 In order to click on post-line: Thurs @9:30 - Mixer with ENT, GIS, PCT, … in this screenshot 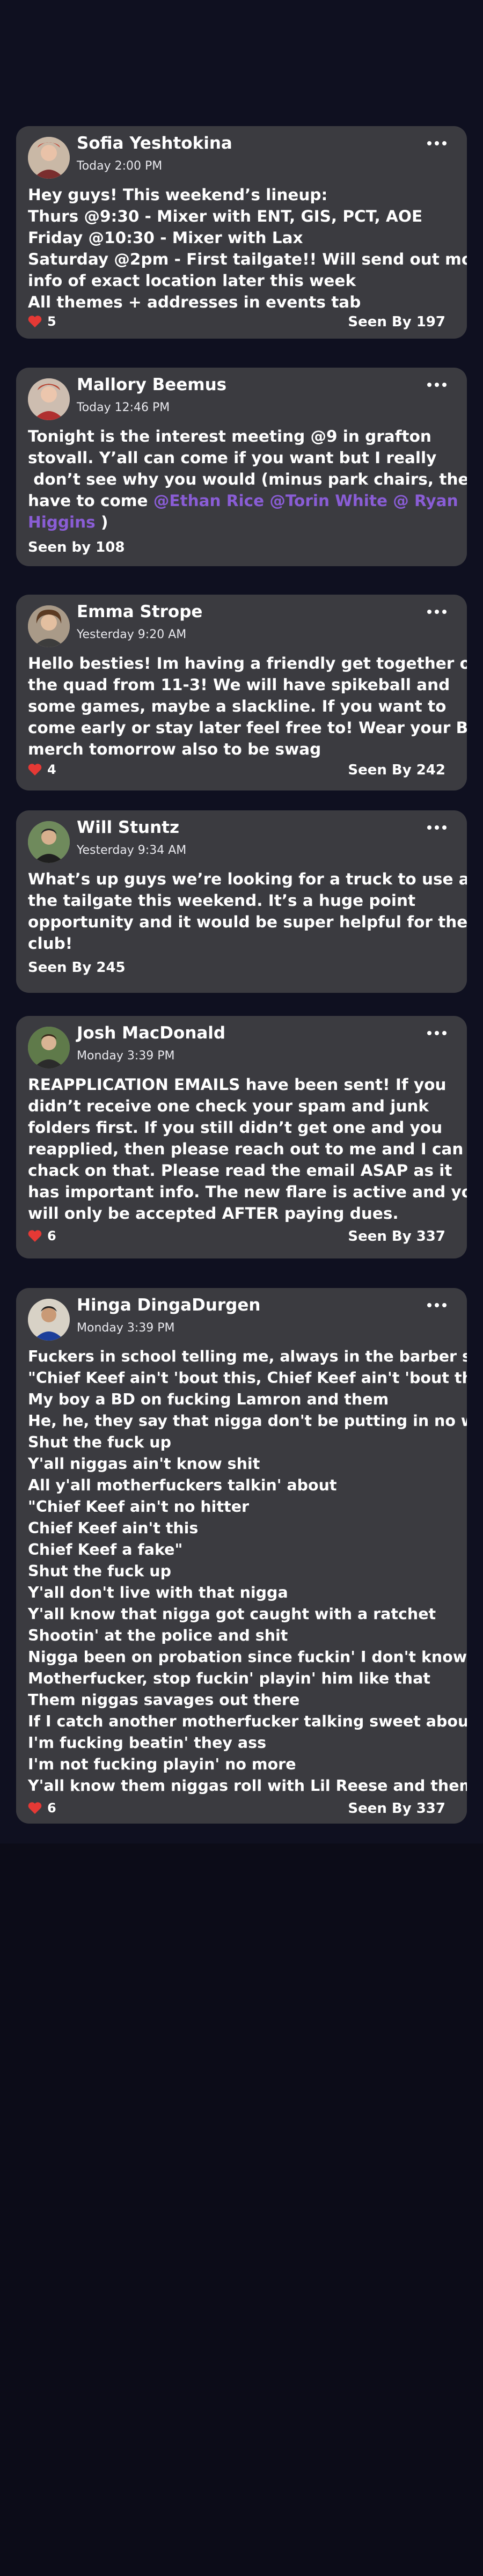, I will do `click(225, 216)`.